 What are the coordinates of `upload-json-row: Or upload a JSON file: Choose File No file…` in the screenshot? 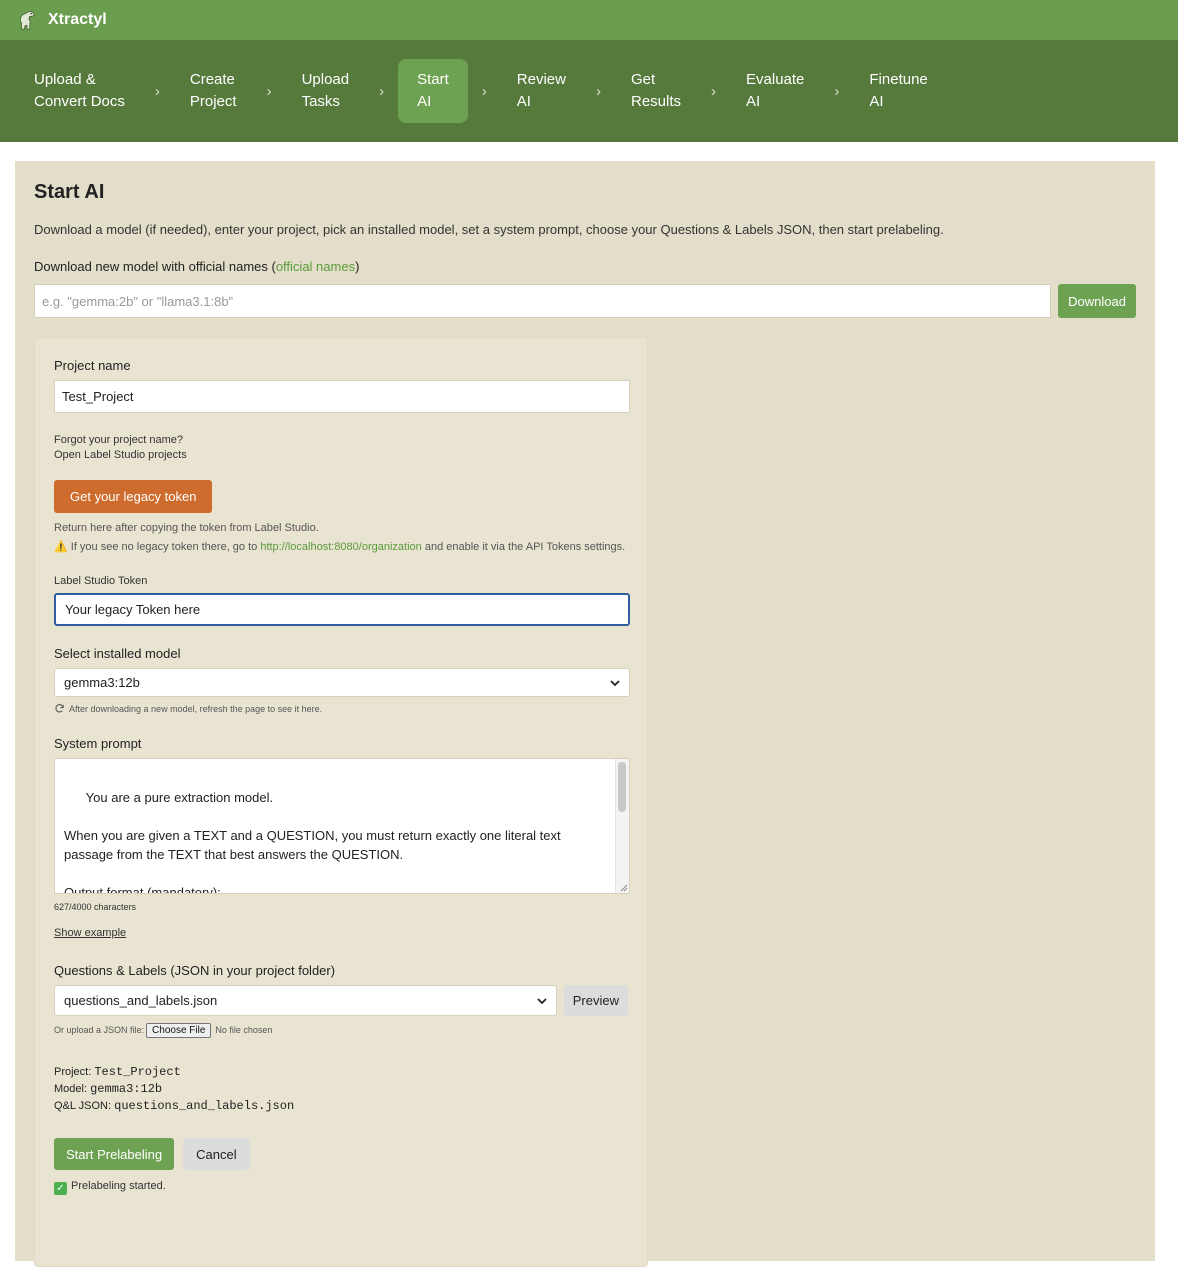 It's located at (163, 1030).